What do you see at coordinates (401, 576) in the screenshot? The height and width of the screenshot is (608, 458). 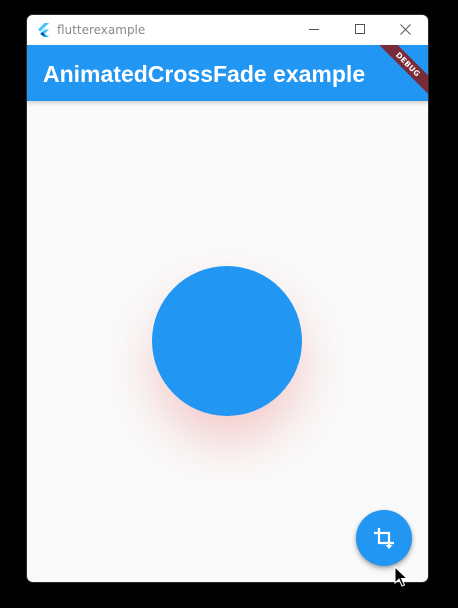 I see `mouse-cursor-icon` at bounding box center [401, 576].